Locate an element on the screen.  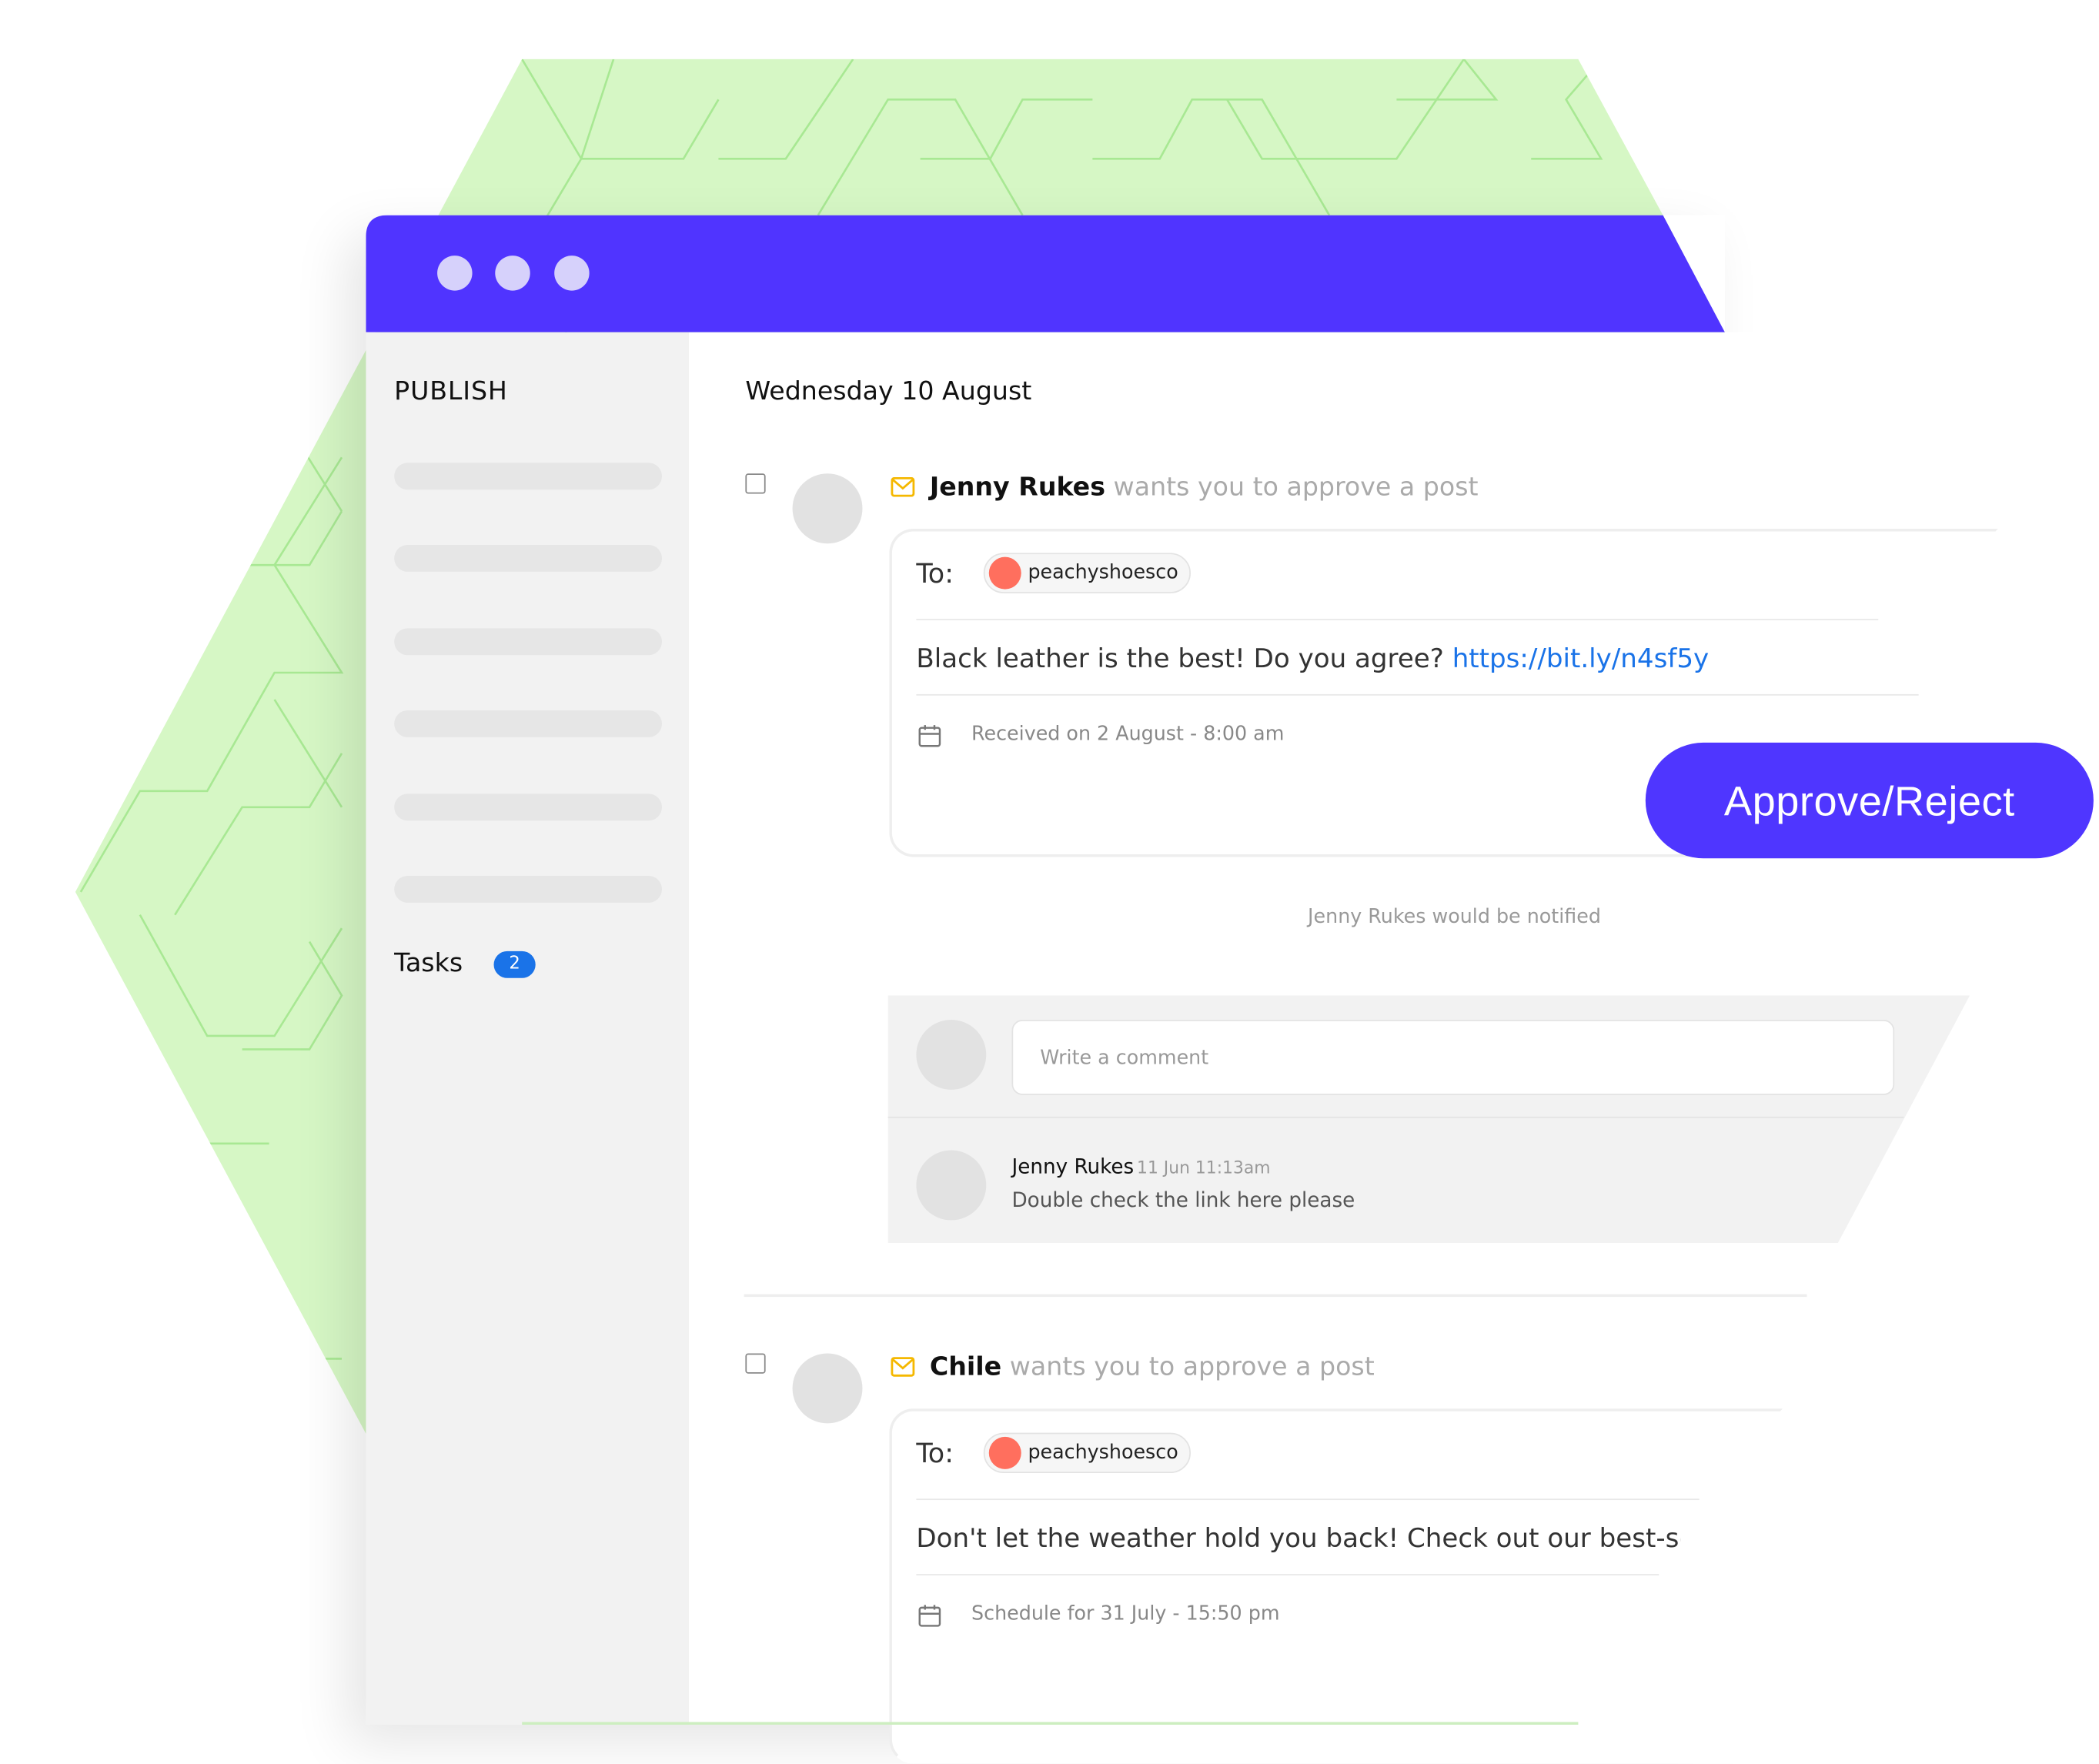
comment-author-avatar is located at coordinates (951, 1185).